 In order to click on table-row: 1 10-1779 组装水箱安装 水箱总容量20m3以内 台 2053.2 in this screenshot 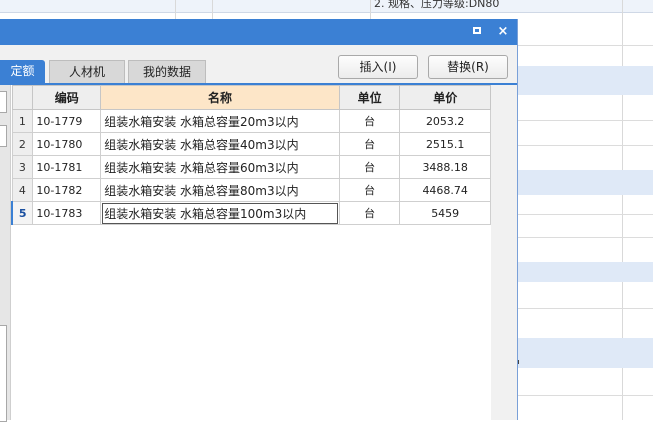, I will do `click(251, 121)`.